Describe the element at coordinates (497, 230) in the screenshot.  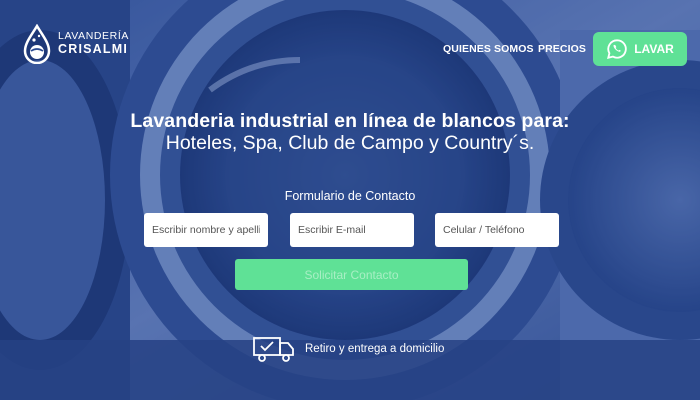
I see `phone-input` at that location.